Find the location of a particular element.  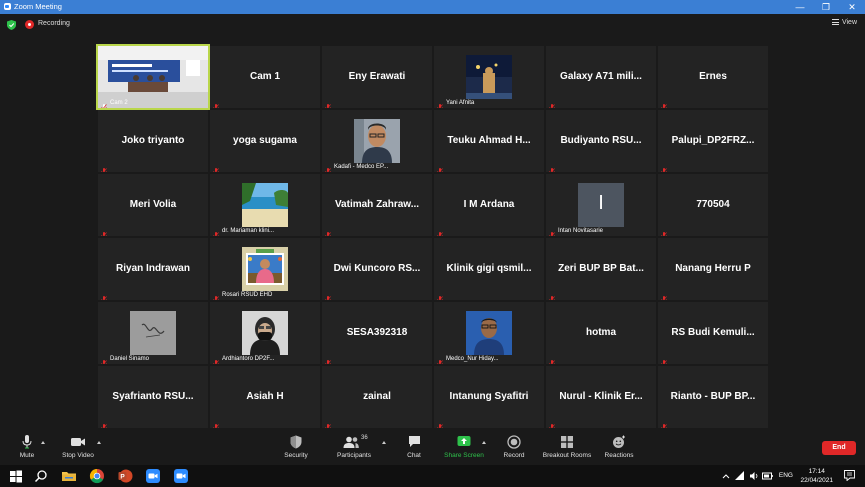

share-screen-button: Share Screen is located at coordinates (464, 447).